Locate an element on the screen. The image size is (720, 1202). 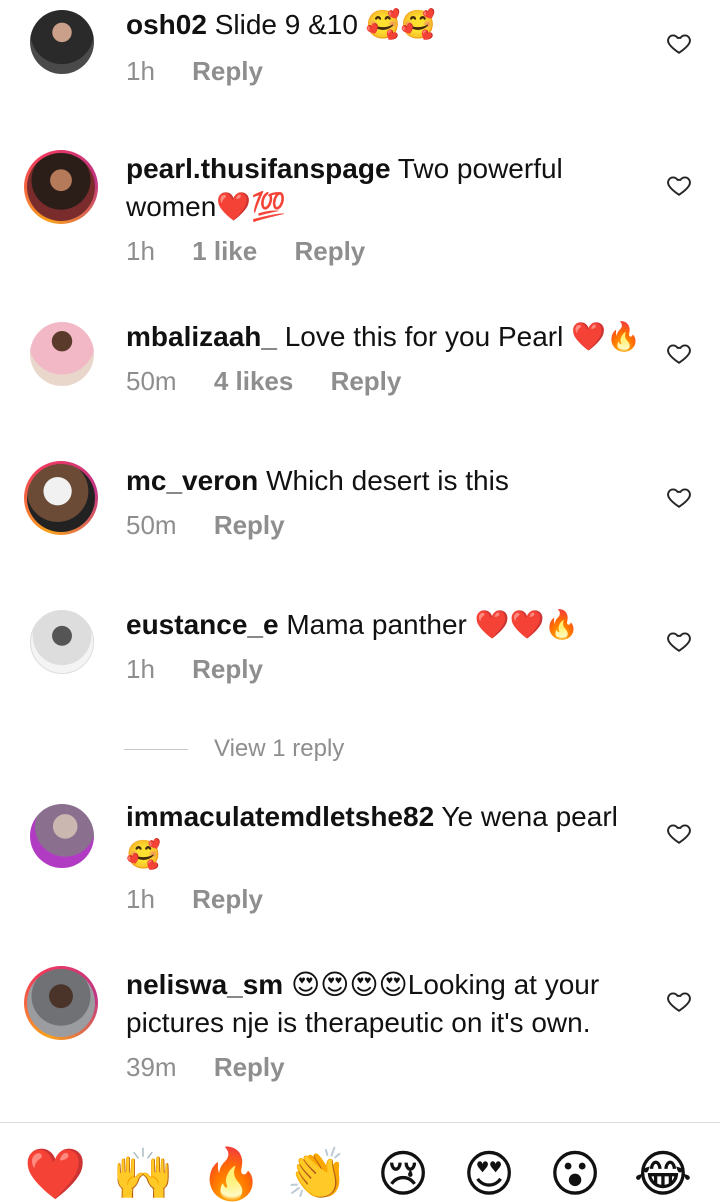
comment-username: mbalizaah_ is located at coordinates (201, 336).